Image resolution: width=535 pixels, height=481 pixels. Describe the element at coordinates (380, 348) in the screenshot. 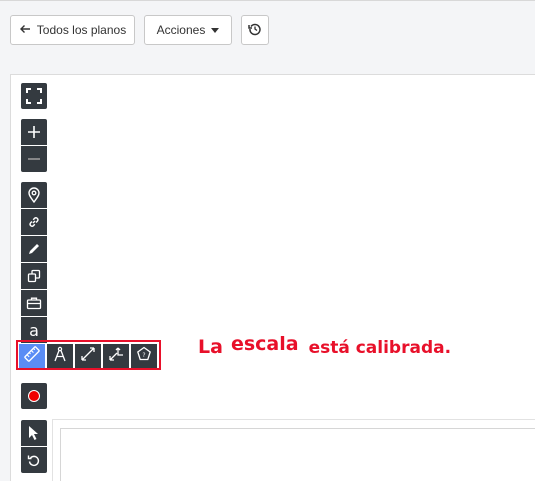

I see `annotation-part-3: está calibrada.` at that location.